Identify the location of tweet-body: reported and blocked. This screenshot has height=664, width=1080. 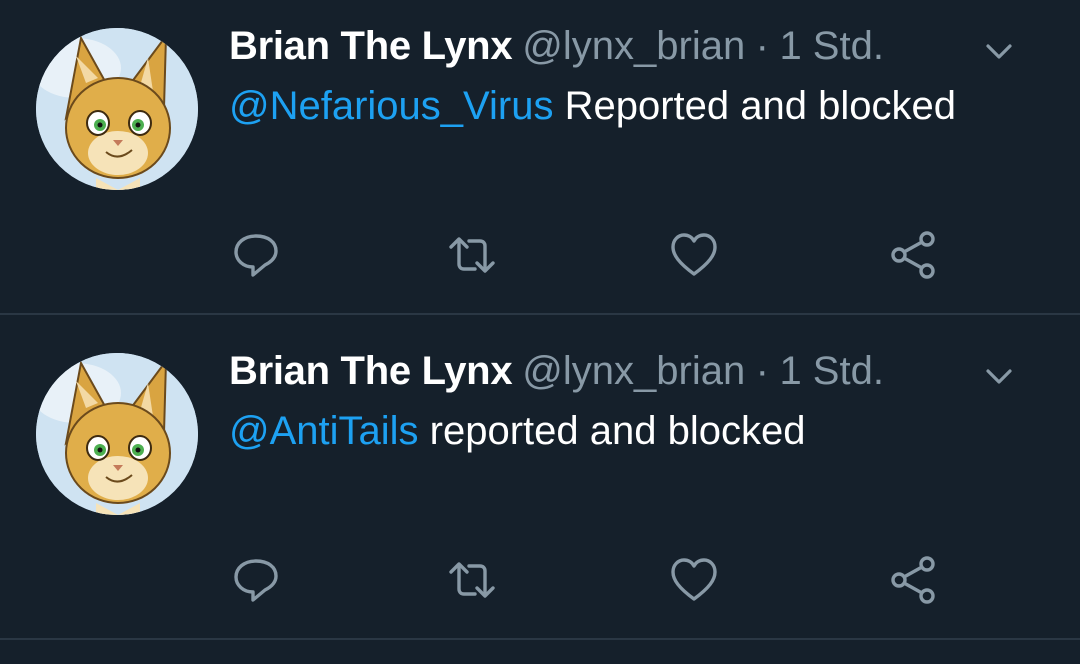
(612, 431).